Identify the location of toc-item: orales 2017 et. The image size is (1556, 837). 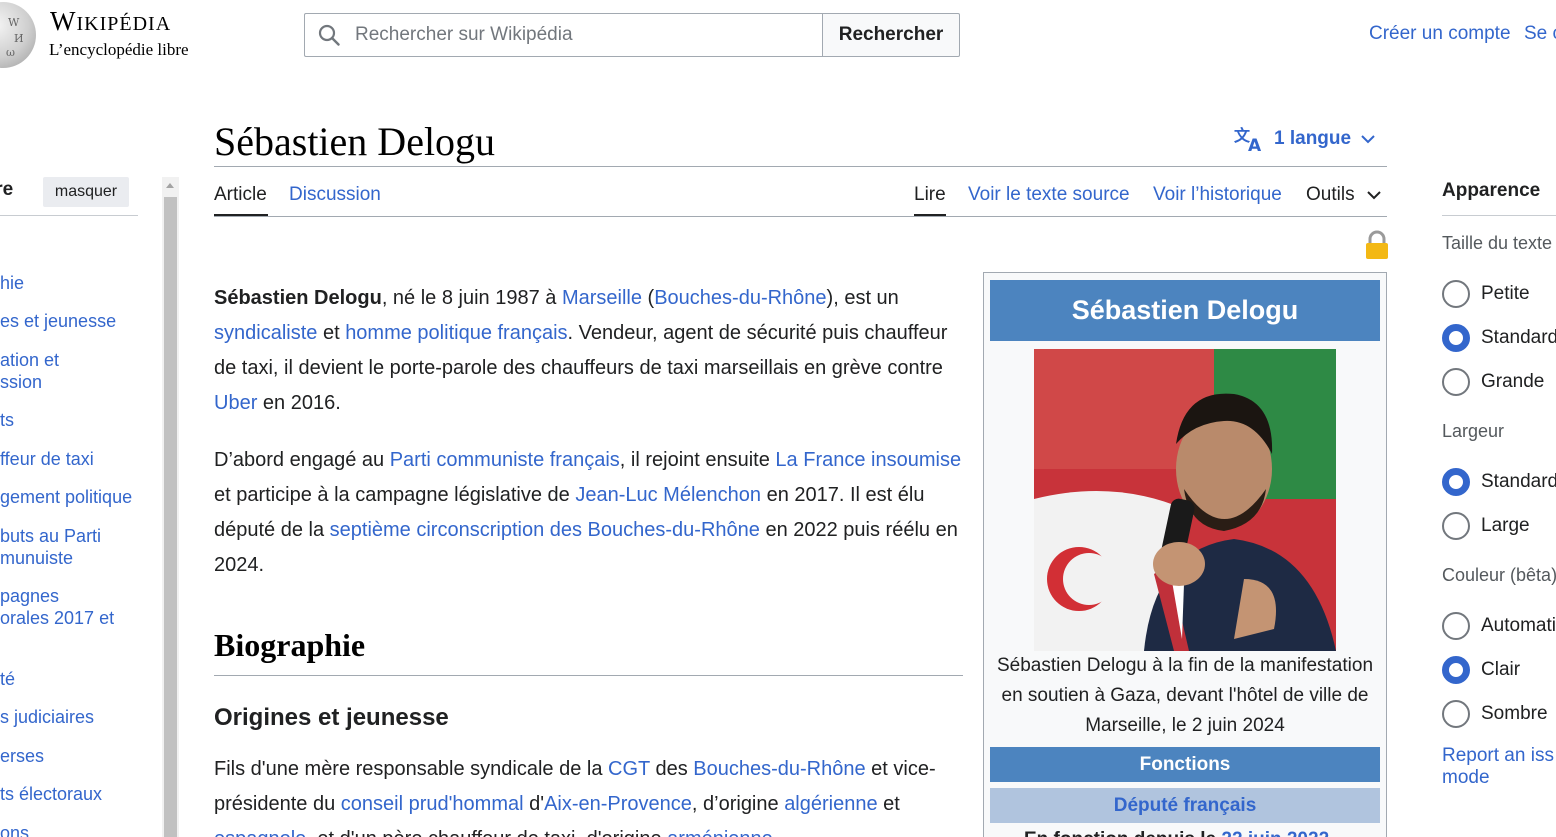
(57, 618).